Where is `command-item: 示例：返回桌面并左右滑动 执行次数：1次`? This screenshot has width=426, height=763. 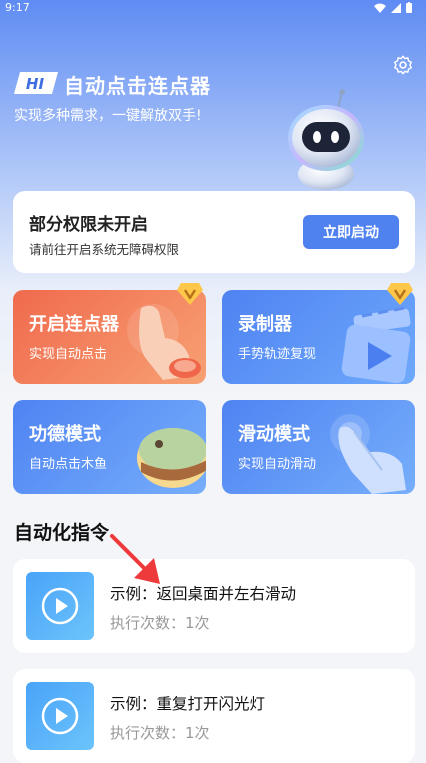 command-item: 示例：返回桌面并左右滑动 执行次数：1次 is located at coordinates (214, 606).